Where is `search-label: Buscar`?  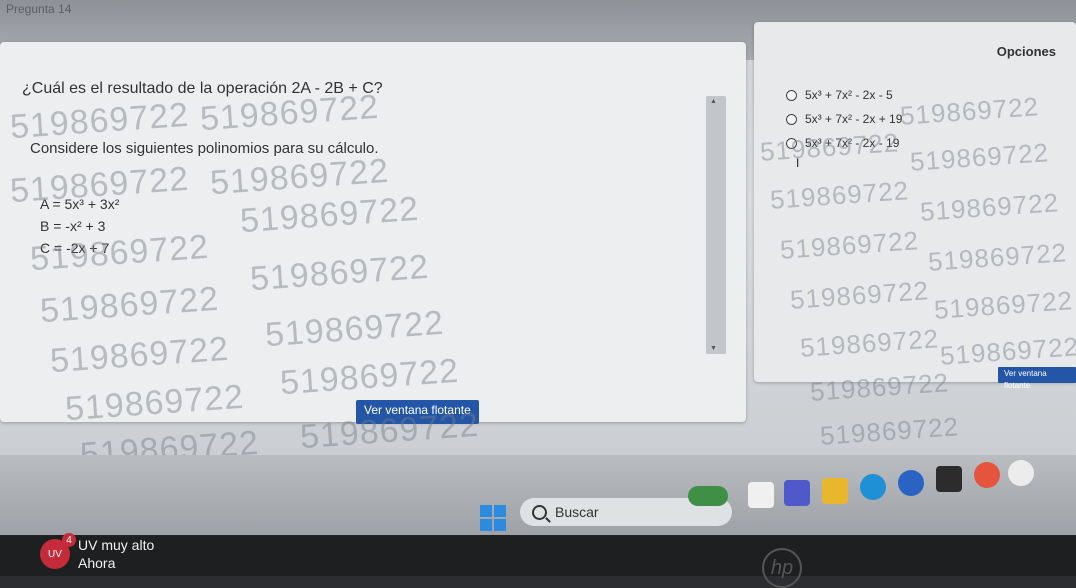 search-label: Buscar is located at coordinates (577, 512).